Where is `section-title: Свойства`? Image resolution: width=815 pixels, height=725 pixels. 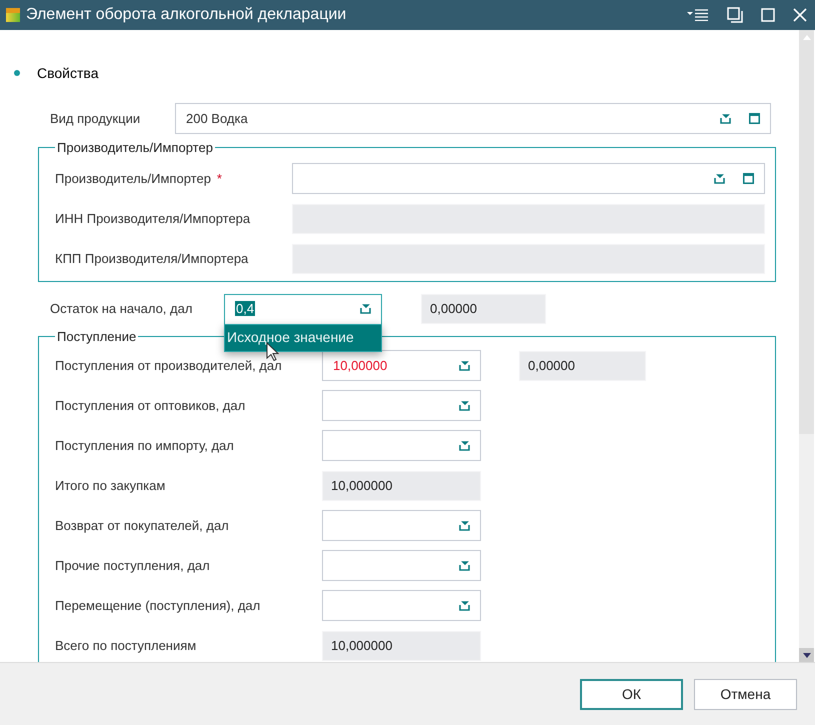
section-title: Свойства is located at coordinates (67, 73).